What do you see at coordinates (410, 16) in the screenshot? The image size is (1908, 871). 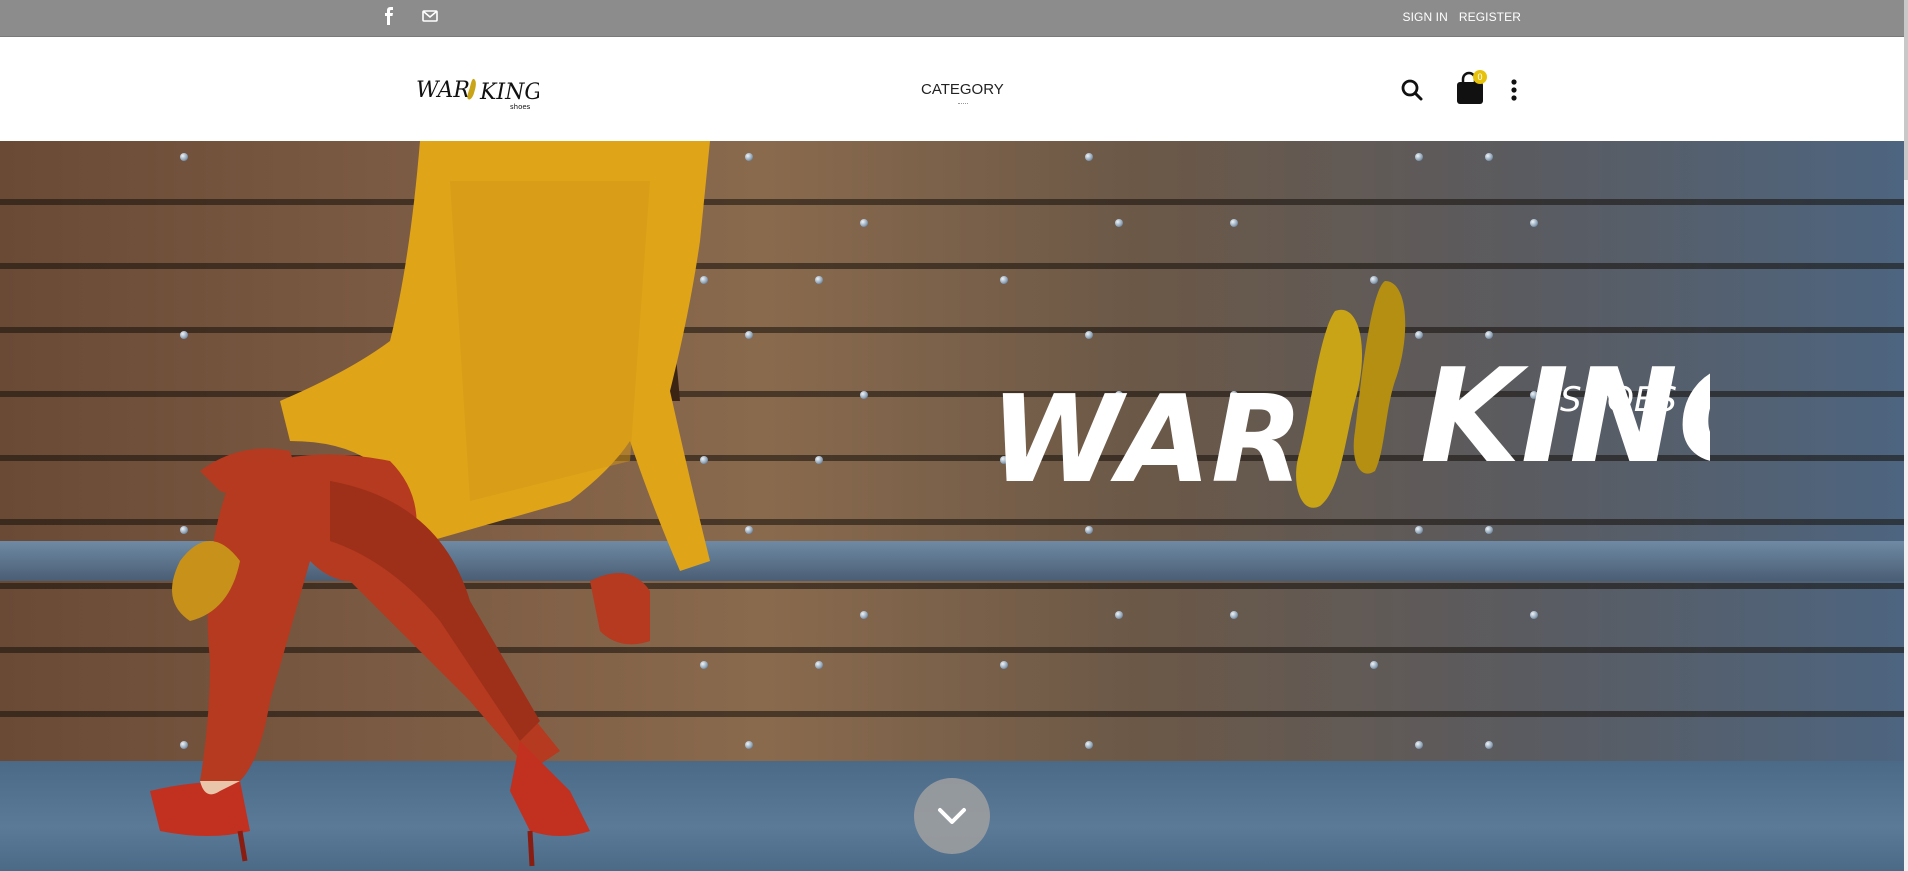 I see `social-links` at bounding box center [410, 16].